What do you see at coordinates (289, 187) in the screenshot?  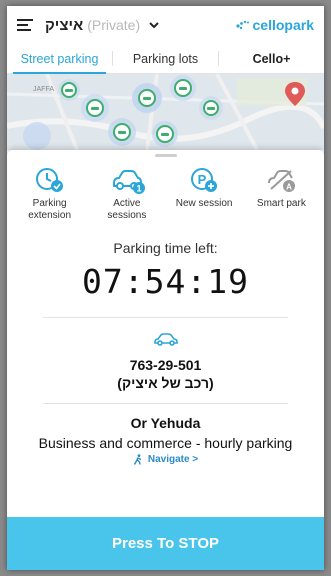 I see `svg-text: A` at bounding box center [289, 187].